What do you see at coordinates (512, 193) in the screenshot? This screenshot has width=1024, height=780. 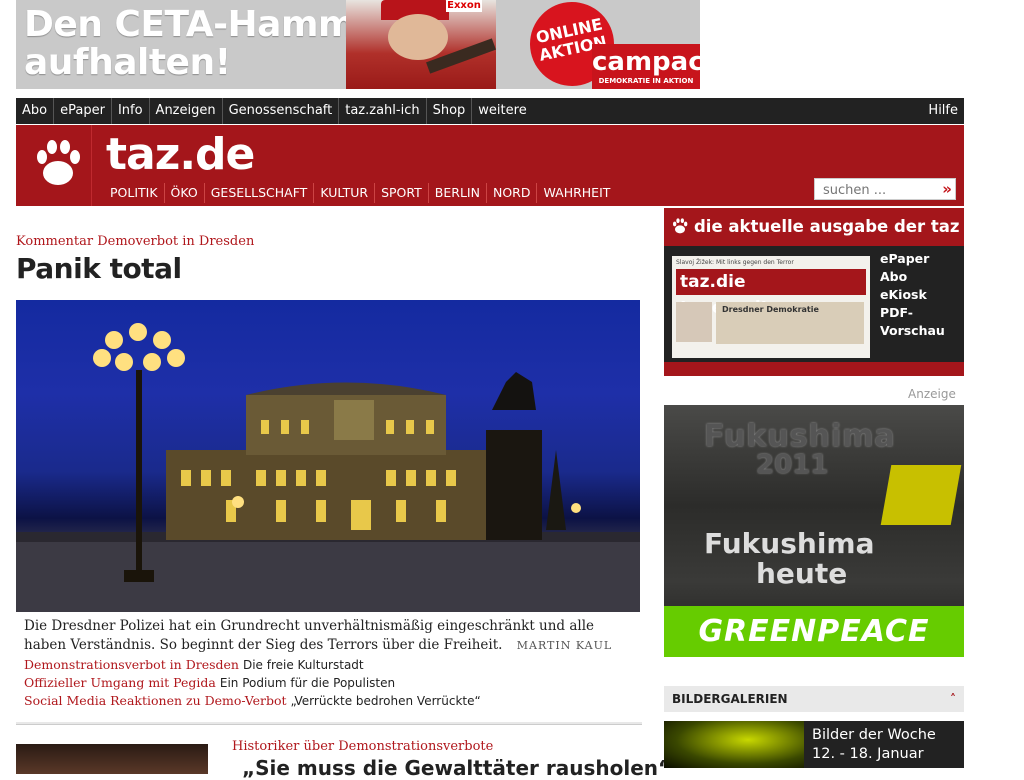 I see `nav-nord: NORD` at bounding box center [512, 193].